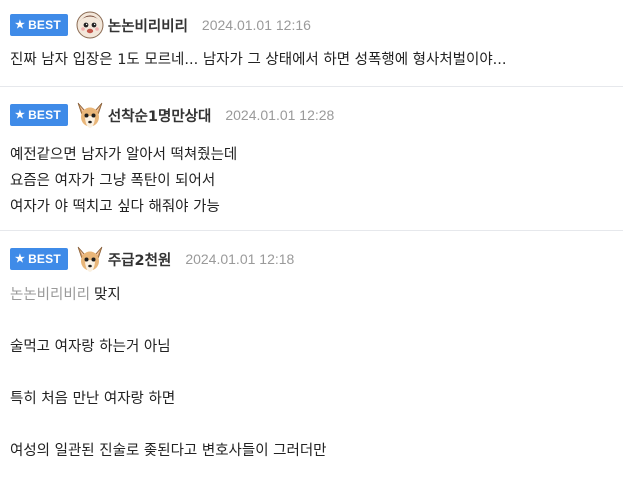 The image size is (623, 478). What do you see at coordinates (280, 115) in the screenshot?
I see `comment-timestamp: 2024.01.01 12:28` at bounding box center [280, 115].